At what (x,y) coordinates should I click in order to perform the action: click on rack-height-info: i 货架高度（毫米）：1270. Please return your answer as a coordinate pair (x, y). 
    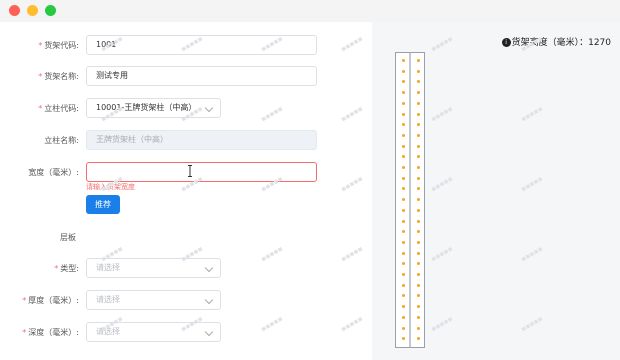
    Looking at the image, I should click on (556, 41).